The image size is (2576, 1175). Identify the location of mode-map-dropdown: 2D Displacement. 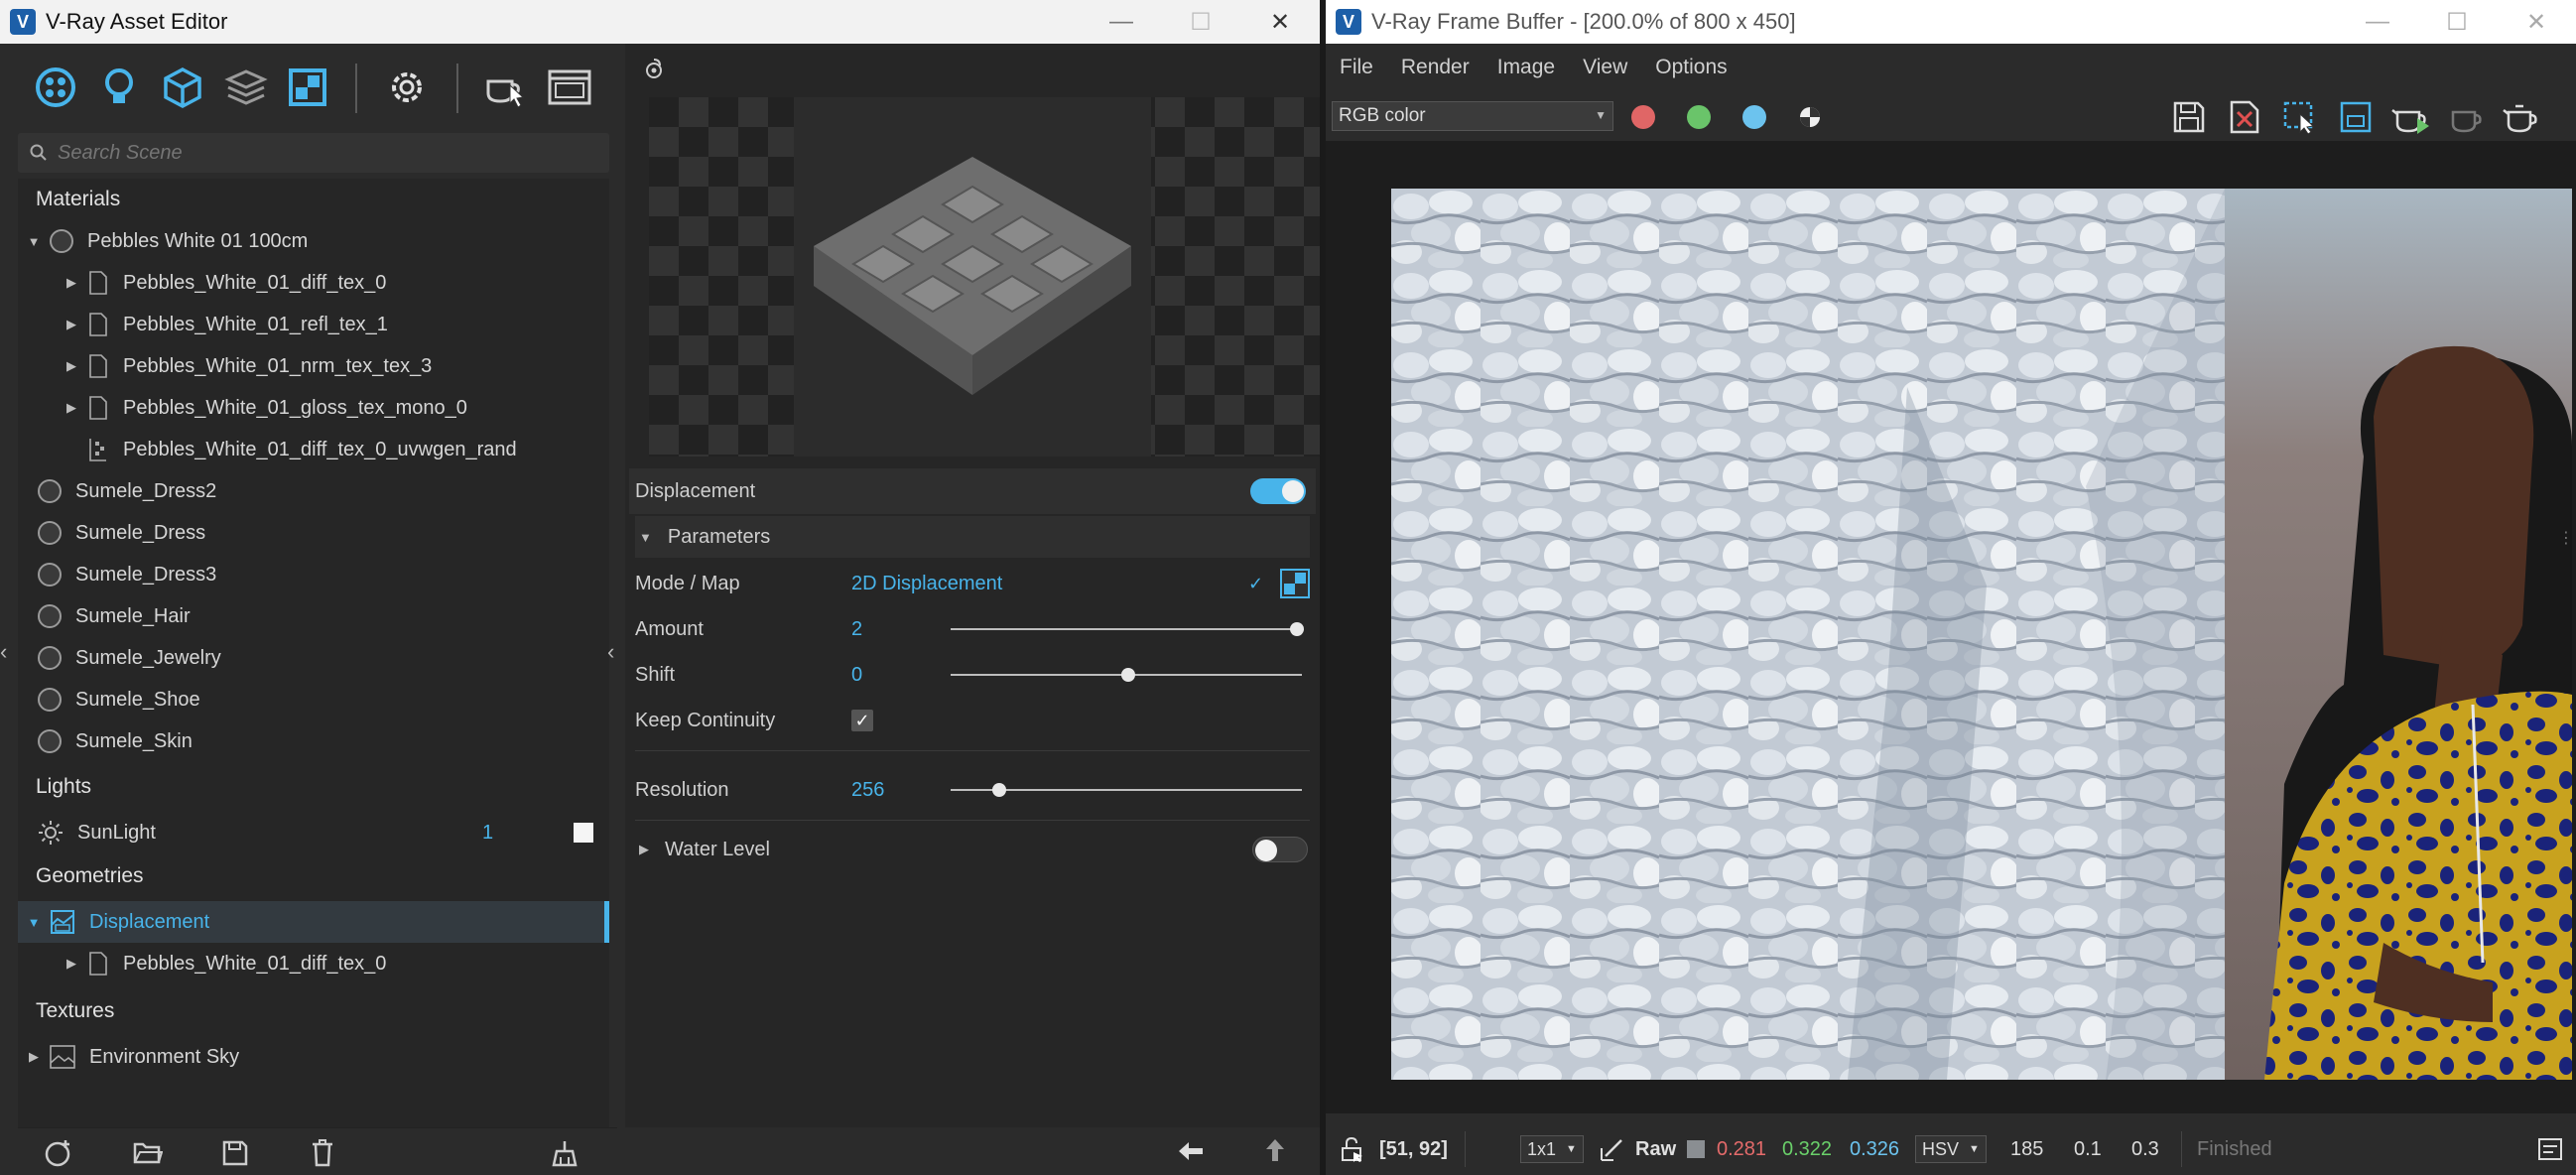
(927, 584).